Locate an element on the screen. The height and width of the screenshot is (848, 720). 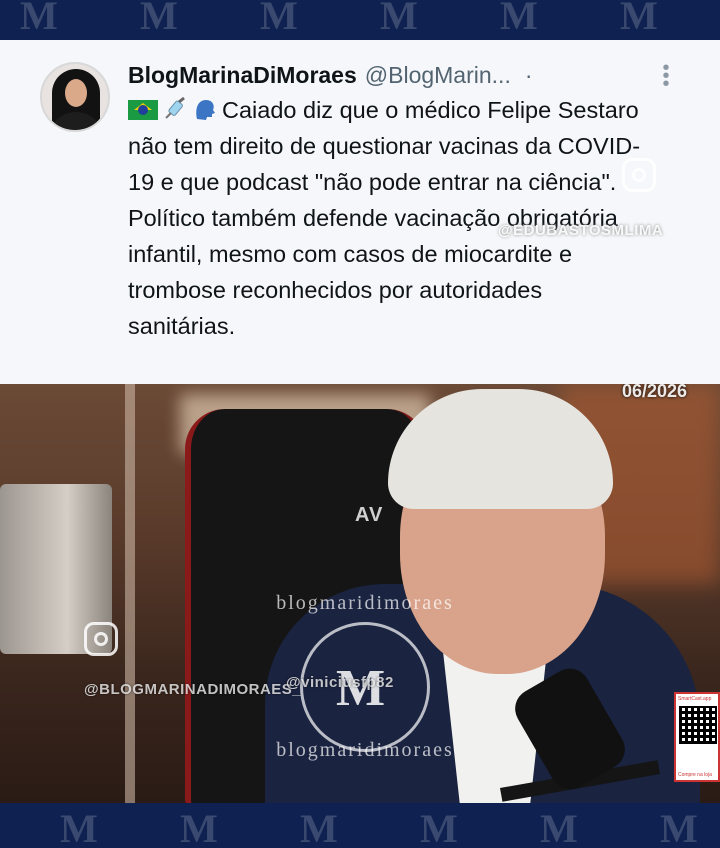
qr-code-icon: SmartCast.app Compre na loja is located at coordinates (697, 737).